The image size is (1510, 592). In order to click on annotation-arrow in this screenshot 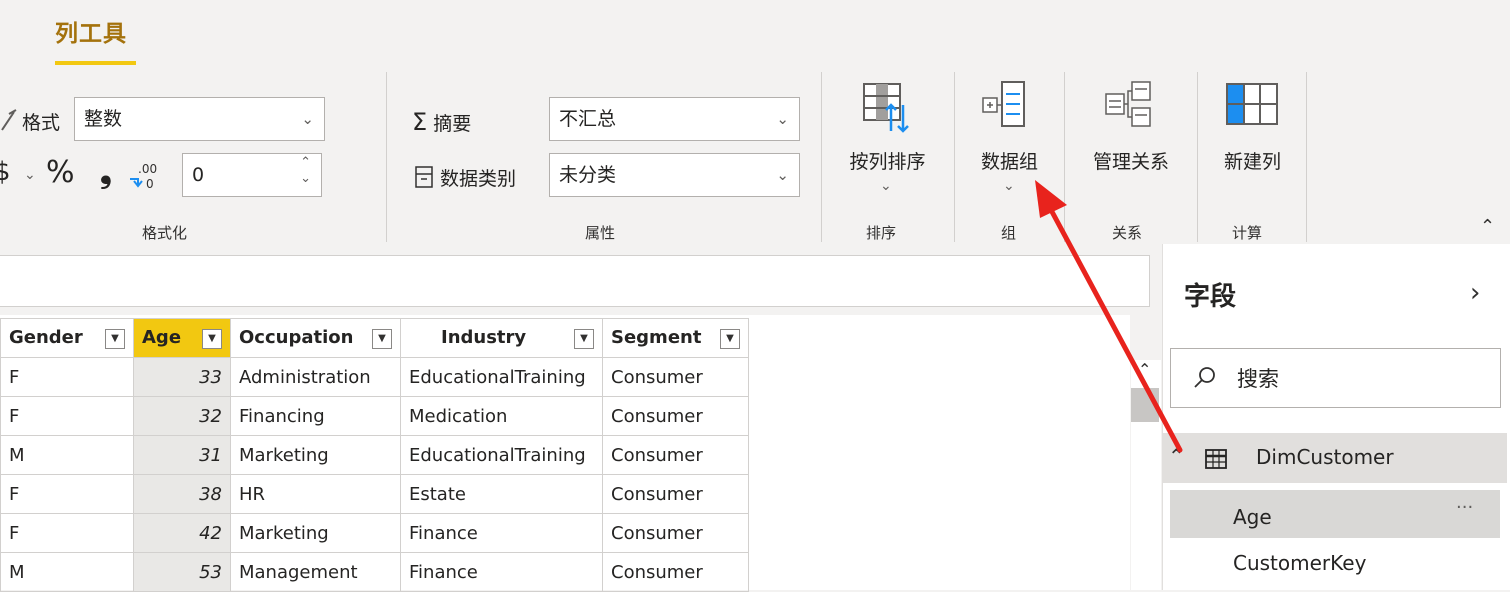, I will do `click(1109, 316)`.